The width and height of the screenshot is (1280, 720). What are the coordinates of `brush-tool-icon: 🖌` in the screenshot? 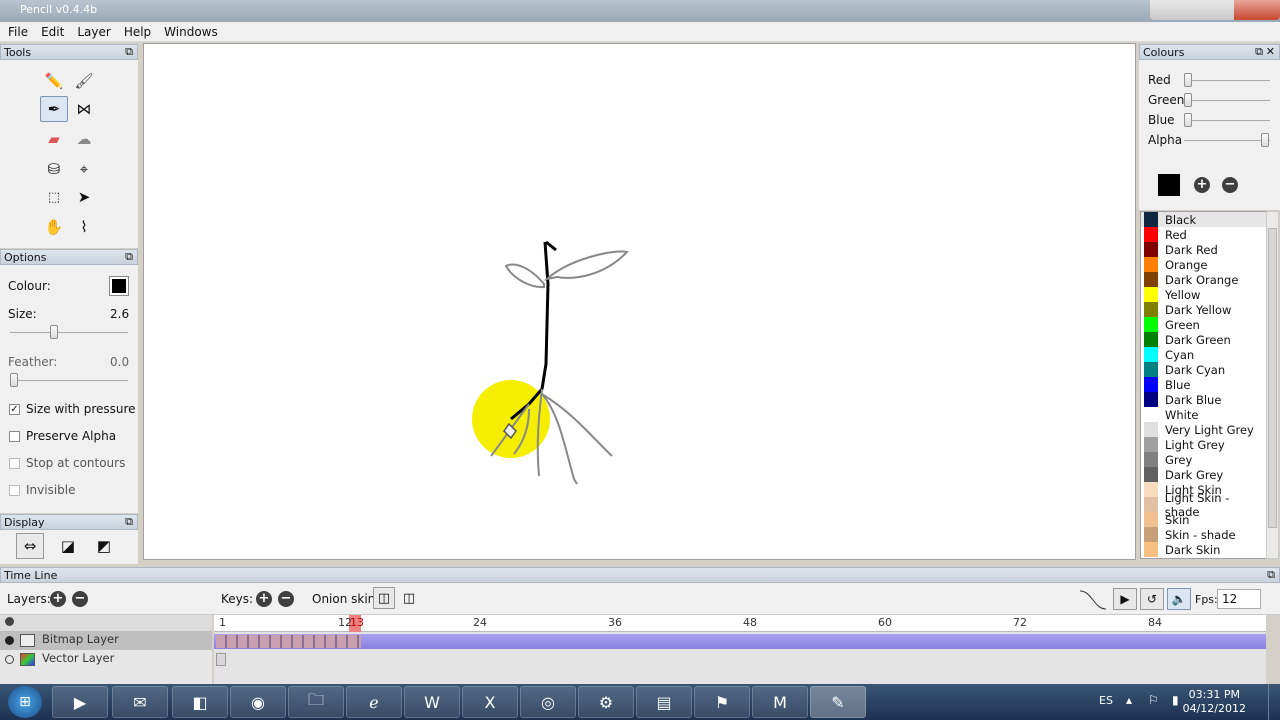 It's located at (84, 81).